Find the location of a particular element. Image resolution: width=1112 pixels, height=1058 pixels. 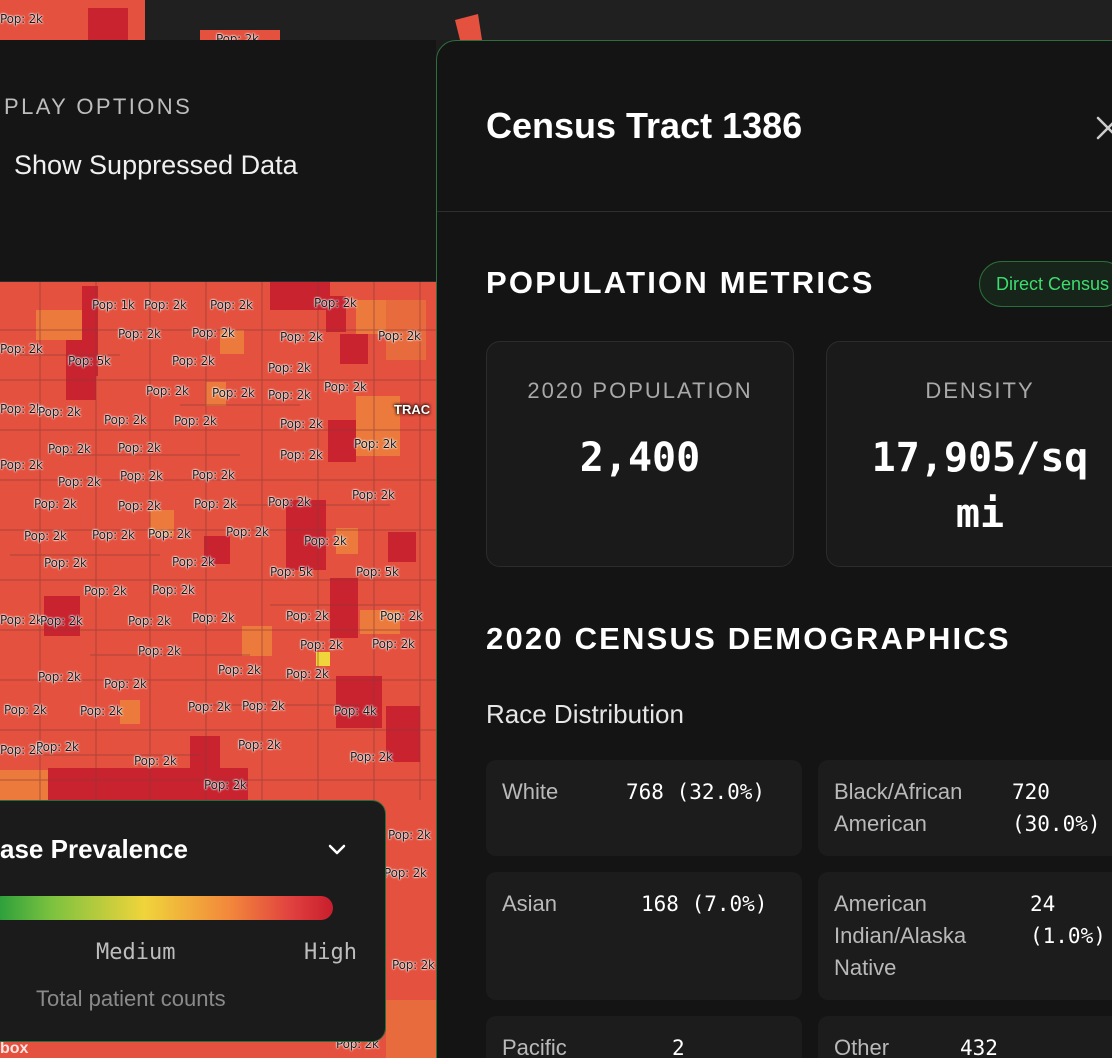

metric-label: 2020 POPULATION is located at coordinates (640, 390).